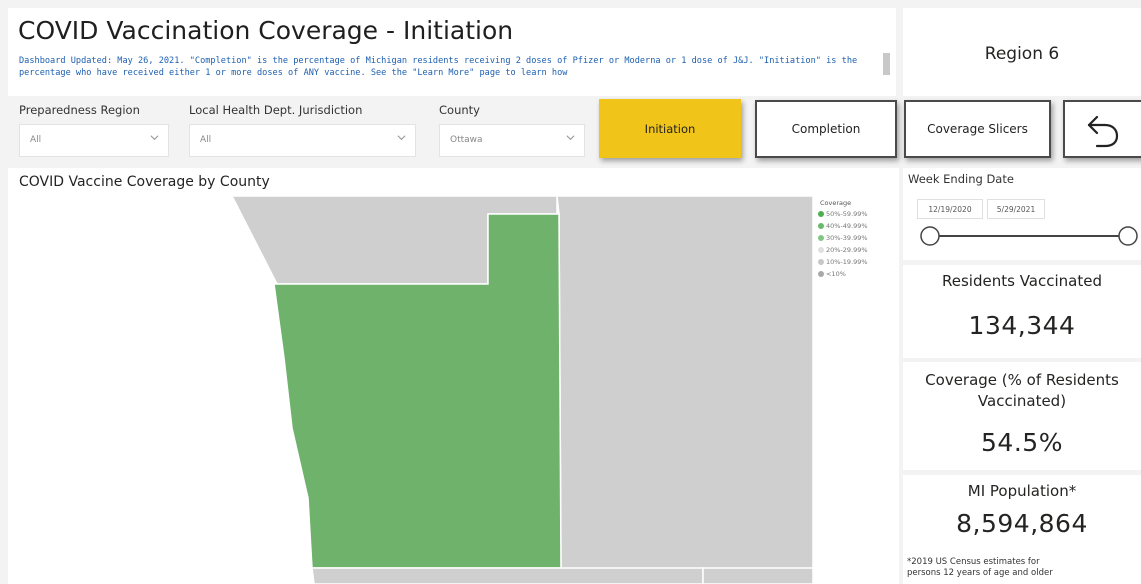  What do you see at coordinates (276, 110) in the screenshot?
I see `slicer-label-local-health-dept: Local Health Dept. Jurisdiction` at bounding box center [276, 110].